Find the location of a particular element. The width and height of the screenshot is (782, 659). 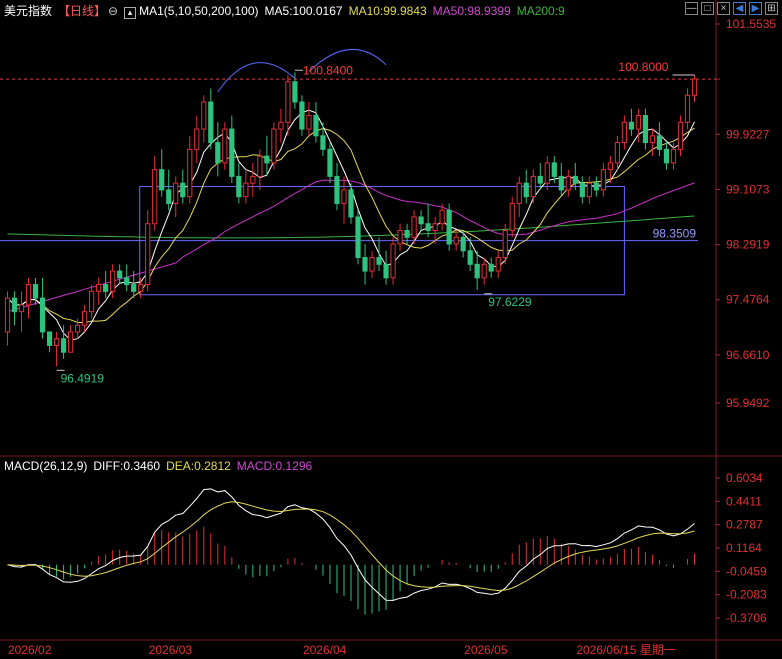

macd-tick-label: -0.2083 is located at coordinates (746, 595).